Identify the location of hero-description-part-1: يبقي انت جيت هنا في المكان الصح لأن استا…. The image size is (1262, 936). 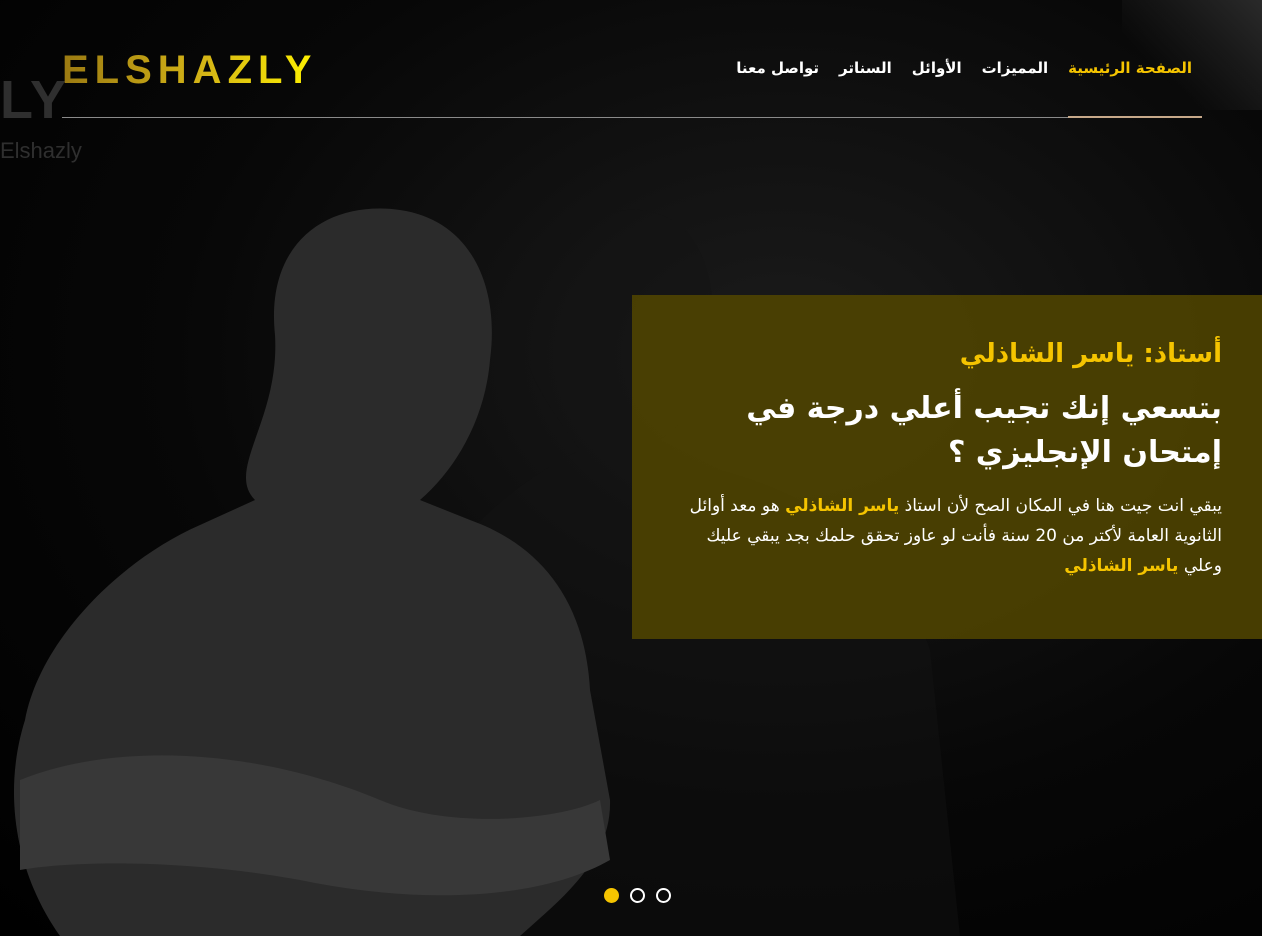
(1060, 506).